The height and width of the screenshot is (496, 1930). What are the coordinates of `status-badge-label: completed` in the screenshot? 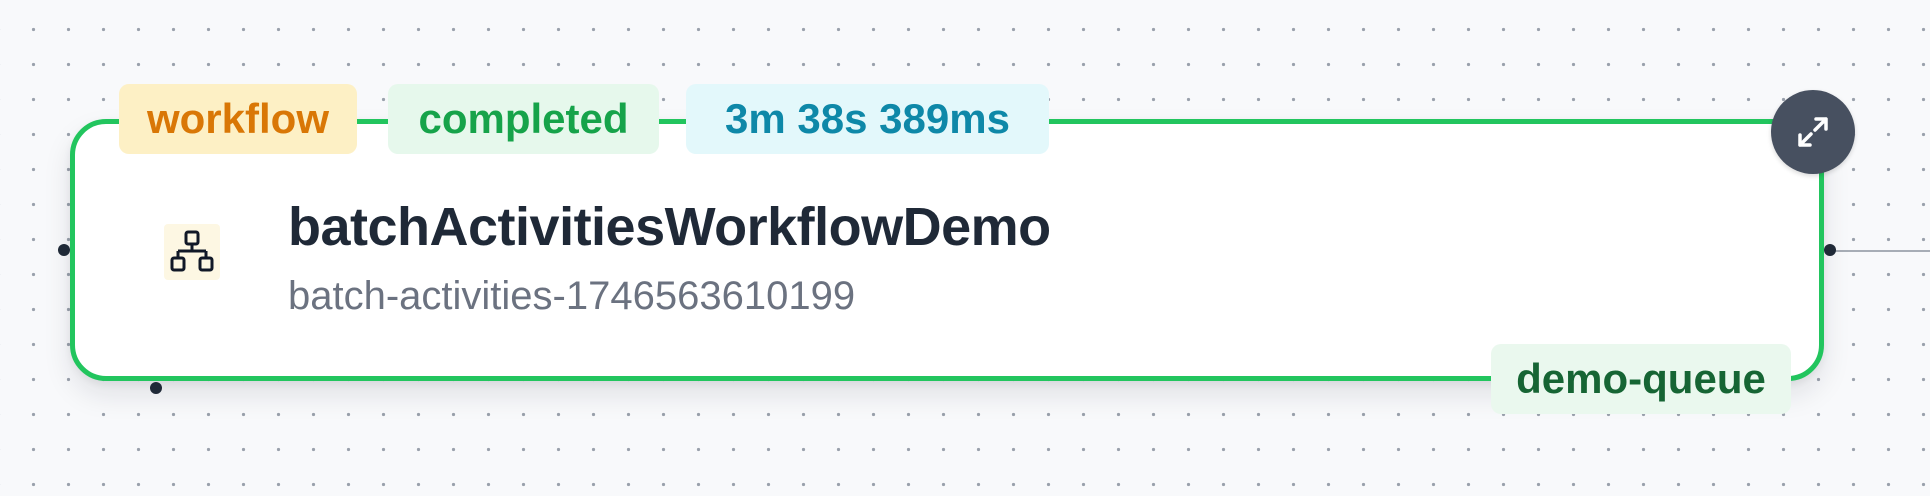 It's located at (523, 118).